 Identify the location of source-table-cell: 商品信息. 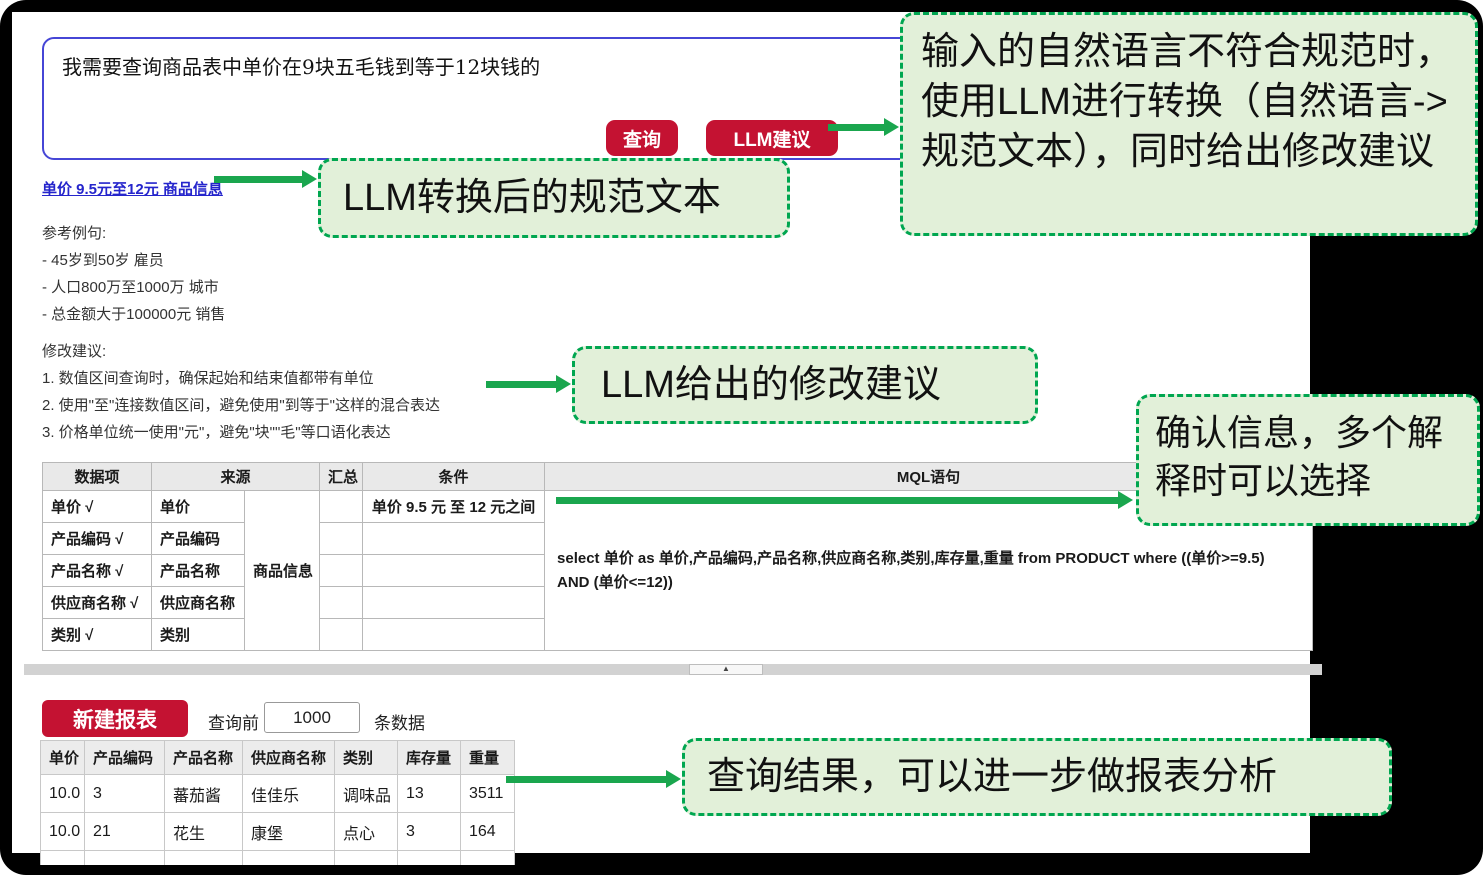
(282, 570).